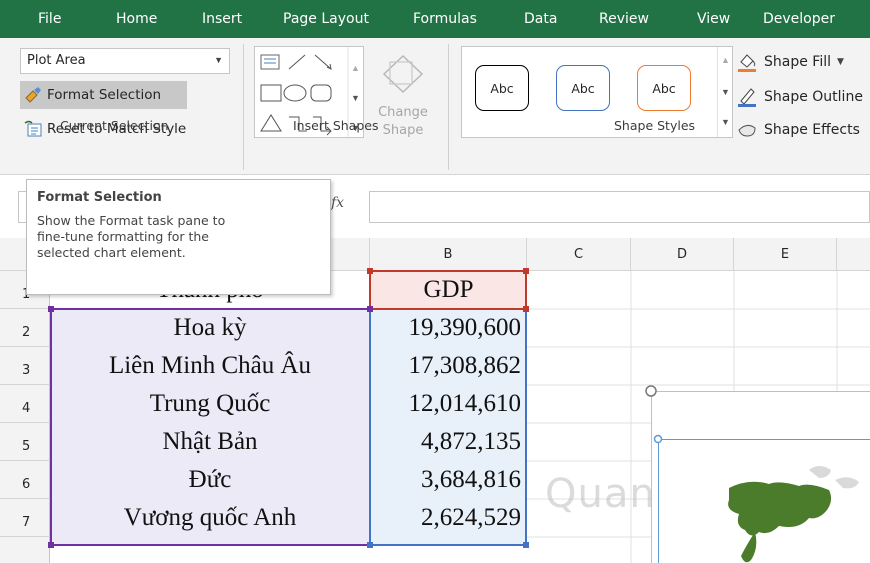  What do you see at coordinates (624, 19) in the screenshot?
I see `tab-review: Review` at bounding box center [624, 19].